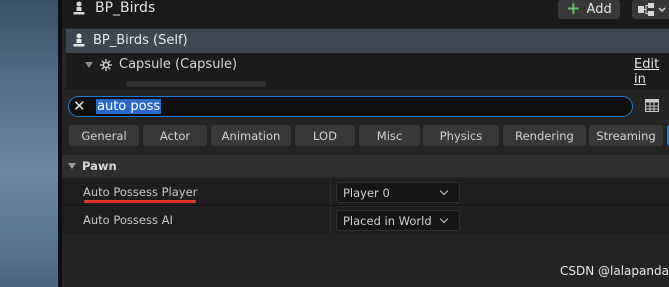 The image size is (669, 287). I want to click on section-title: Pawn, so click(99, 166).